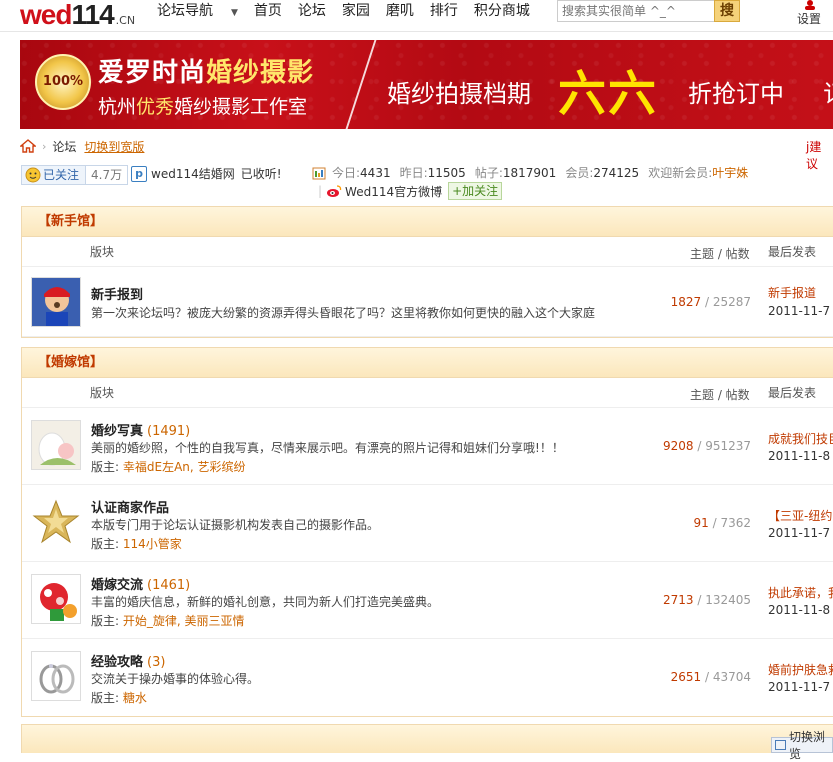 This screenshot has height=762, width=833. What do you see at coordinates (400, 12) in the screenshot?
I see `nav-moji: 磨叽` at bounding box center [400, 12].